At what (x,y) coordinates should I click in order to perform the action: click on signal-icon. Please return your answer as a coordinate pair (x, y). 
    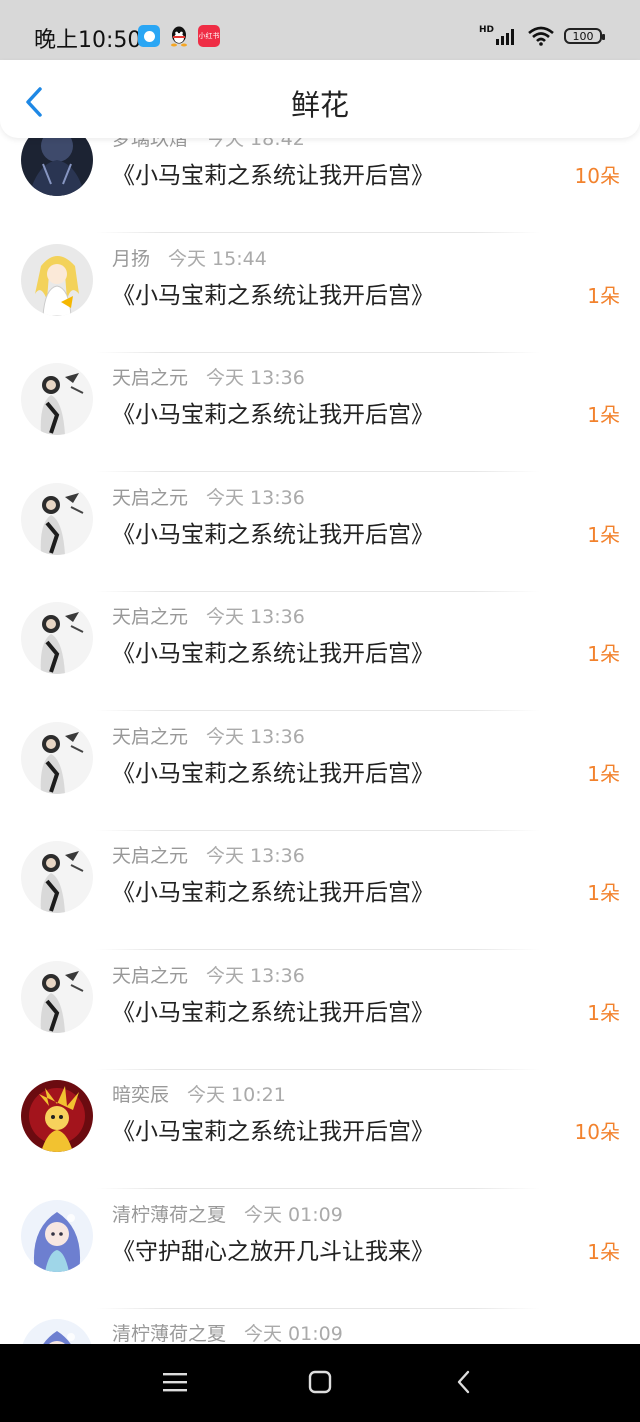
    Looking at the image, I should click on (505, 37).